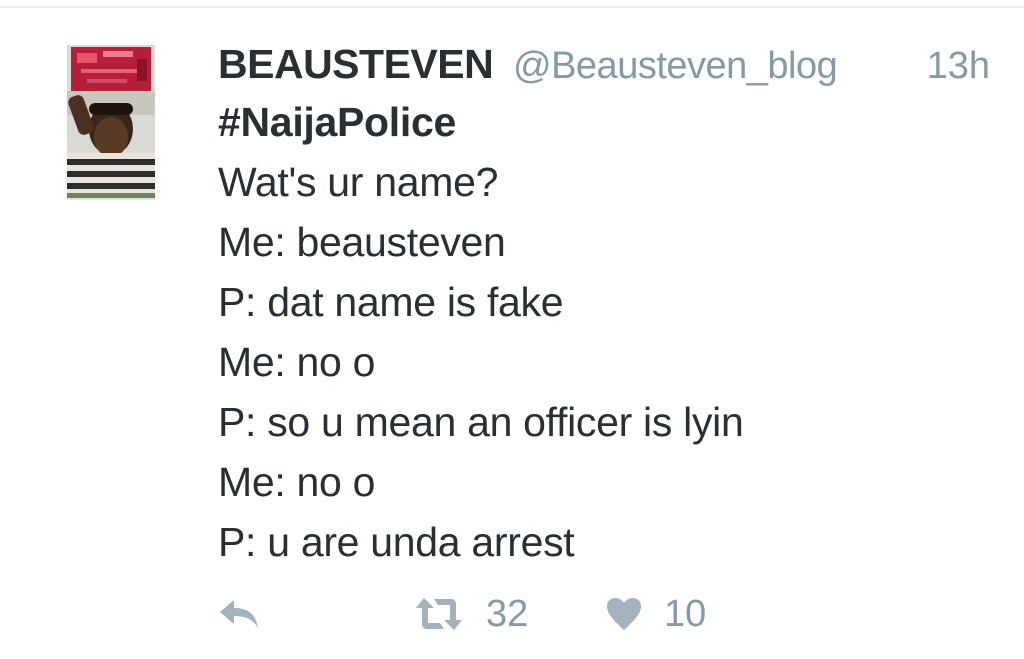 The width and height of the screenshot is (1024, 659). I want to click on avatar-photo, so click(111, 122).